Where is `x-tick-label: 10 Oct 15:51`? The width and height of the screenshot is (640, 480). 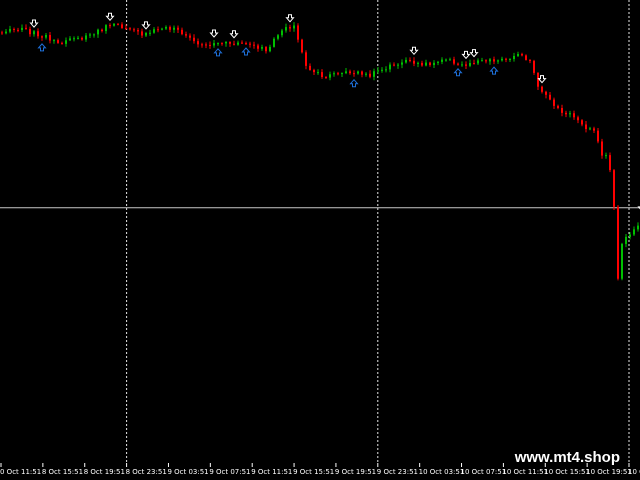 x-tick-label: 10 Oct 15:51 is located at coordinates (567, 472).